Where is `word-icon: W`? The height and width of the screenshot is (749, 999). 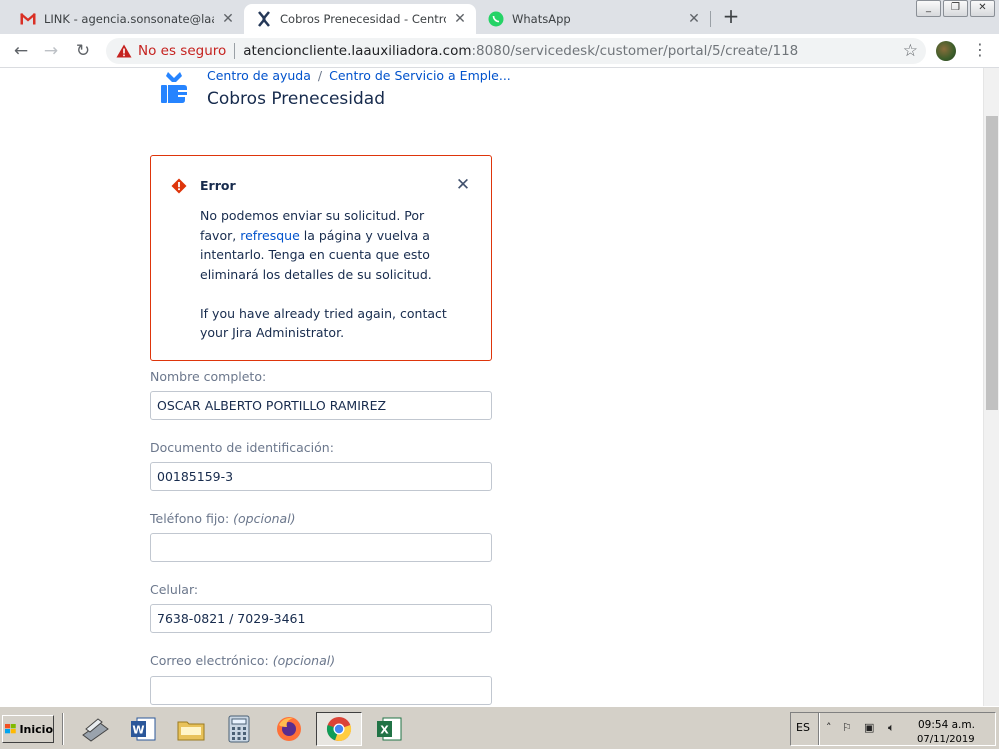 word-icon: W is located at coordinates (143, 729).